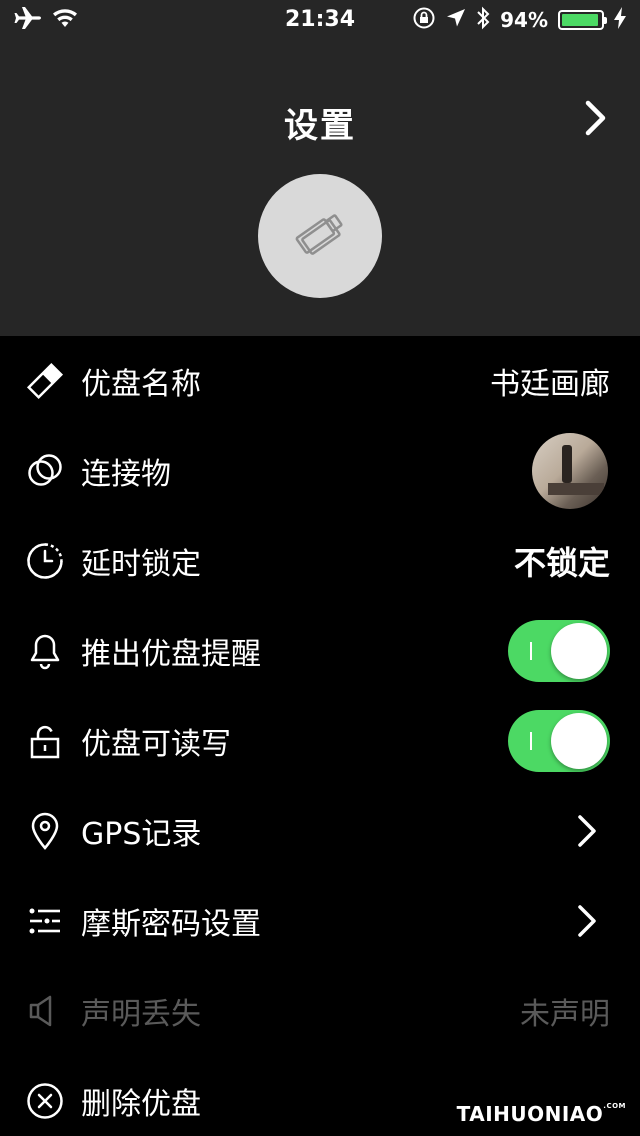 This screenshot has height=1136, width=640. Describe the element at coordinates (141, 834) in the screenshot. I see `row-label: GPS记录` at that location.